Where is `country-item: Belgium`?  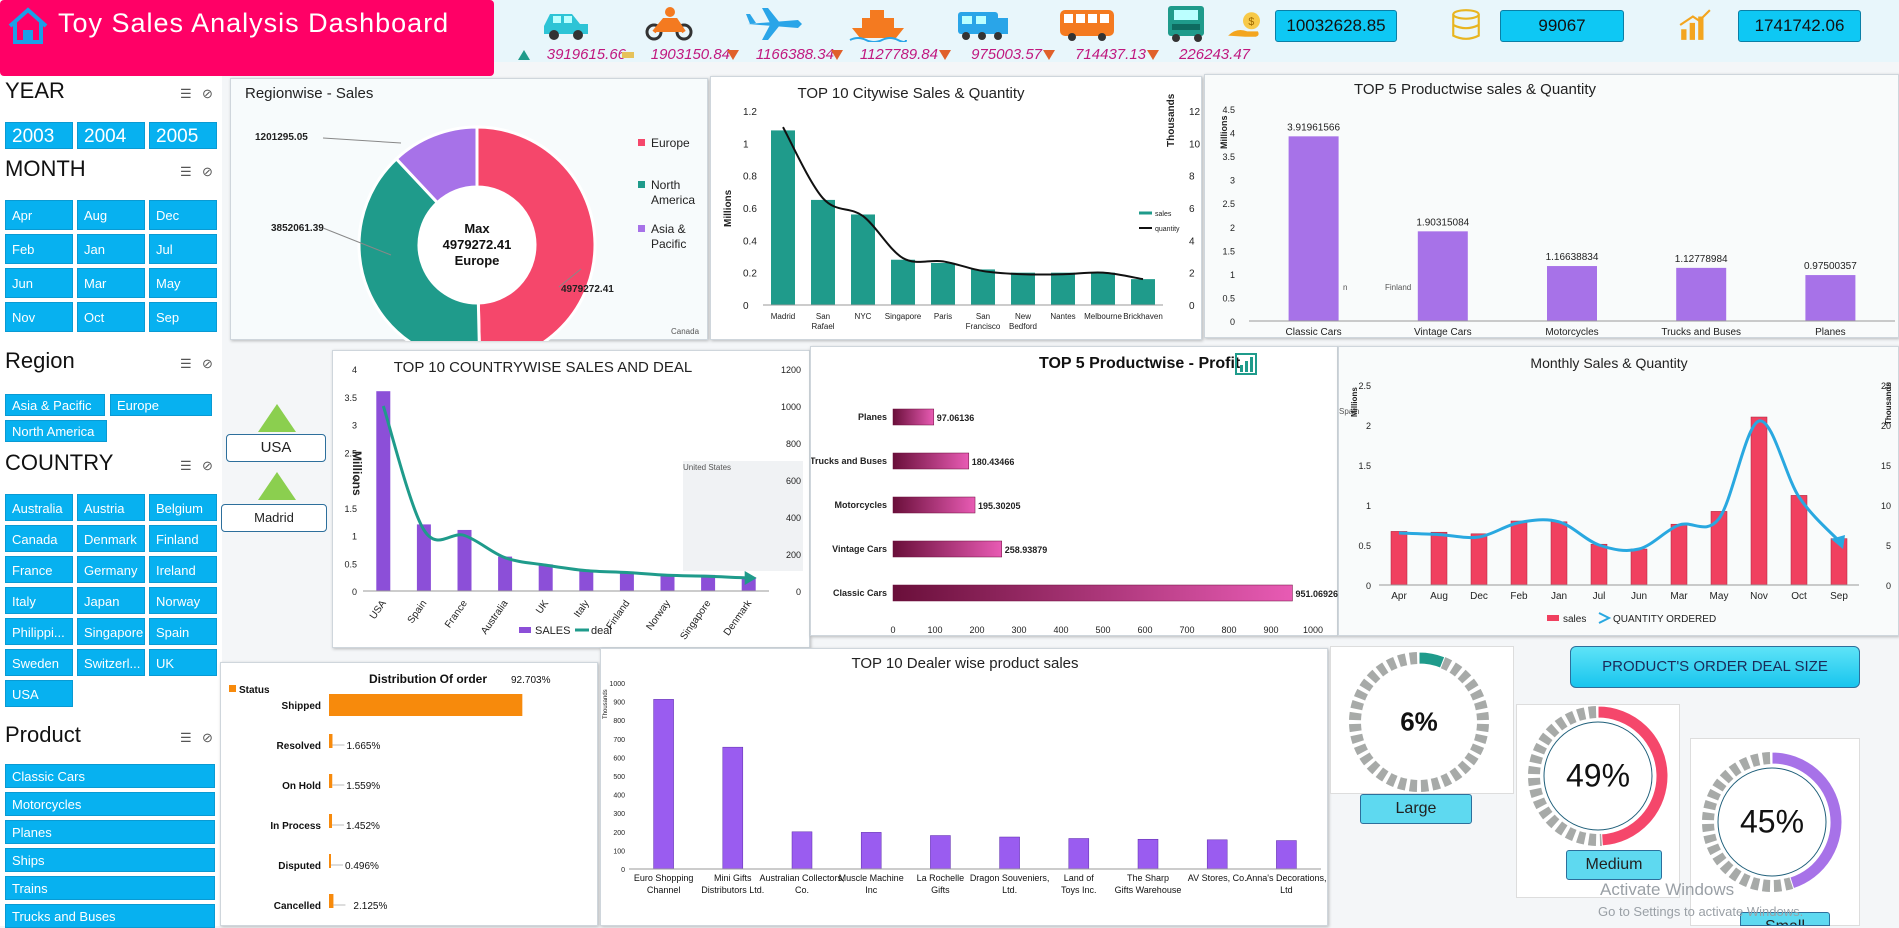
country-item: Belgium is located at coordinates (183, 507).